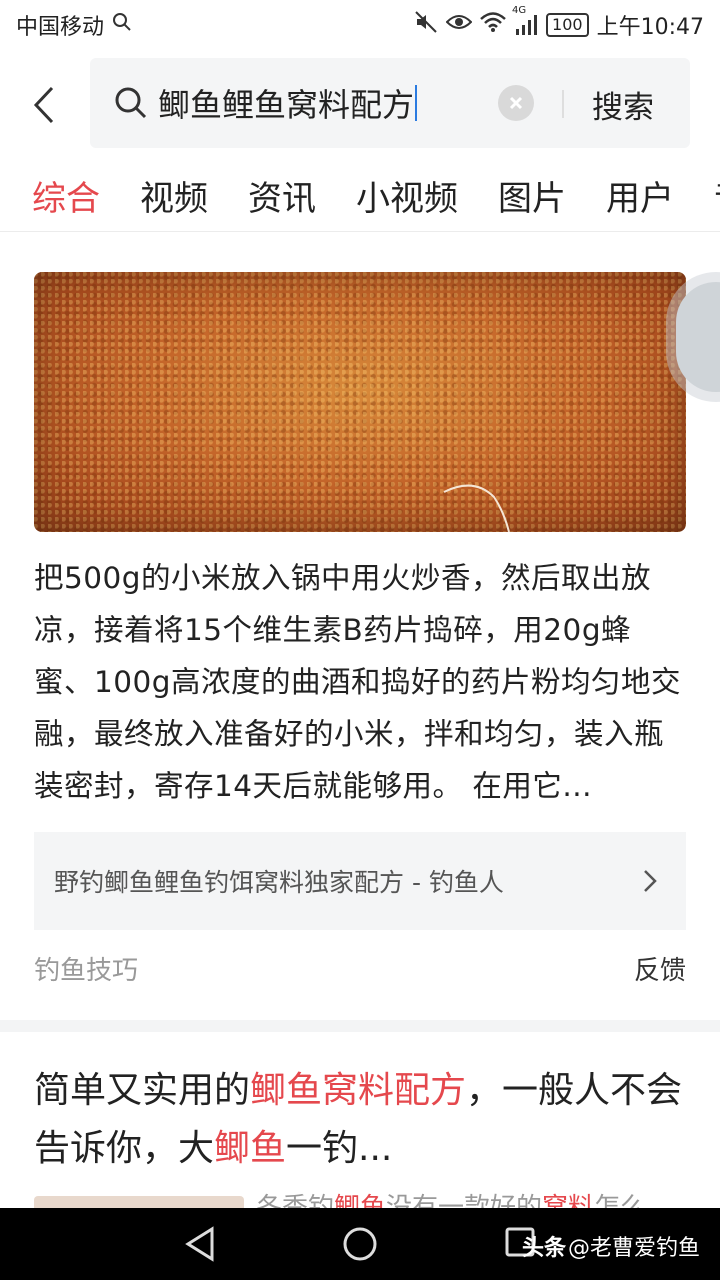  I want to click on nav-home-button, so click(360, 1246).